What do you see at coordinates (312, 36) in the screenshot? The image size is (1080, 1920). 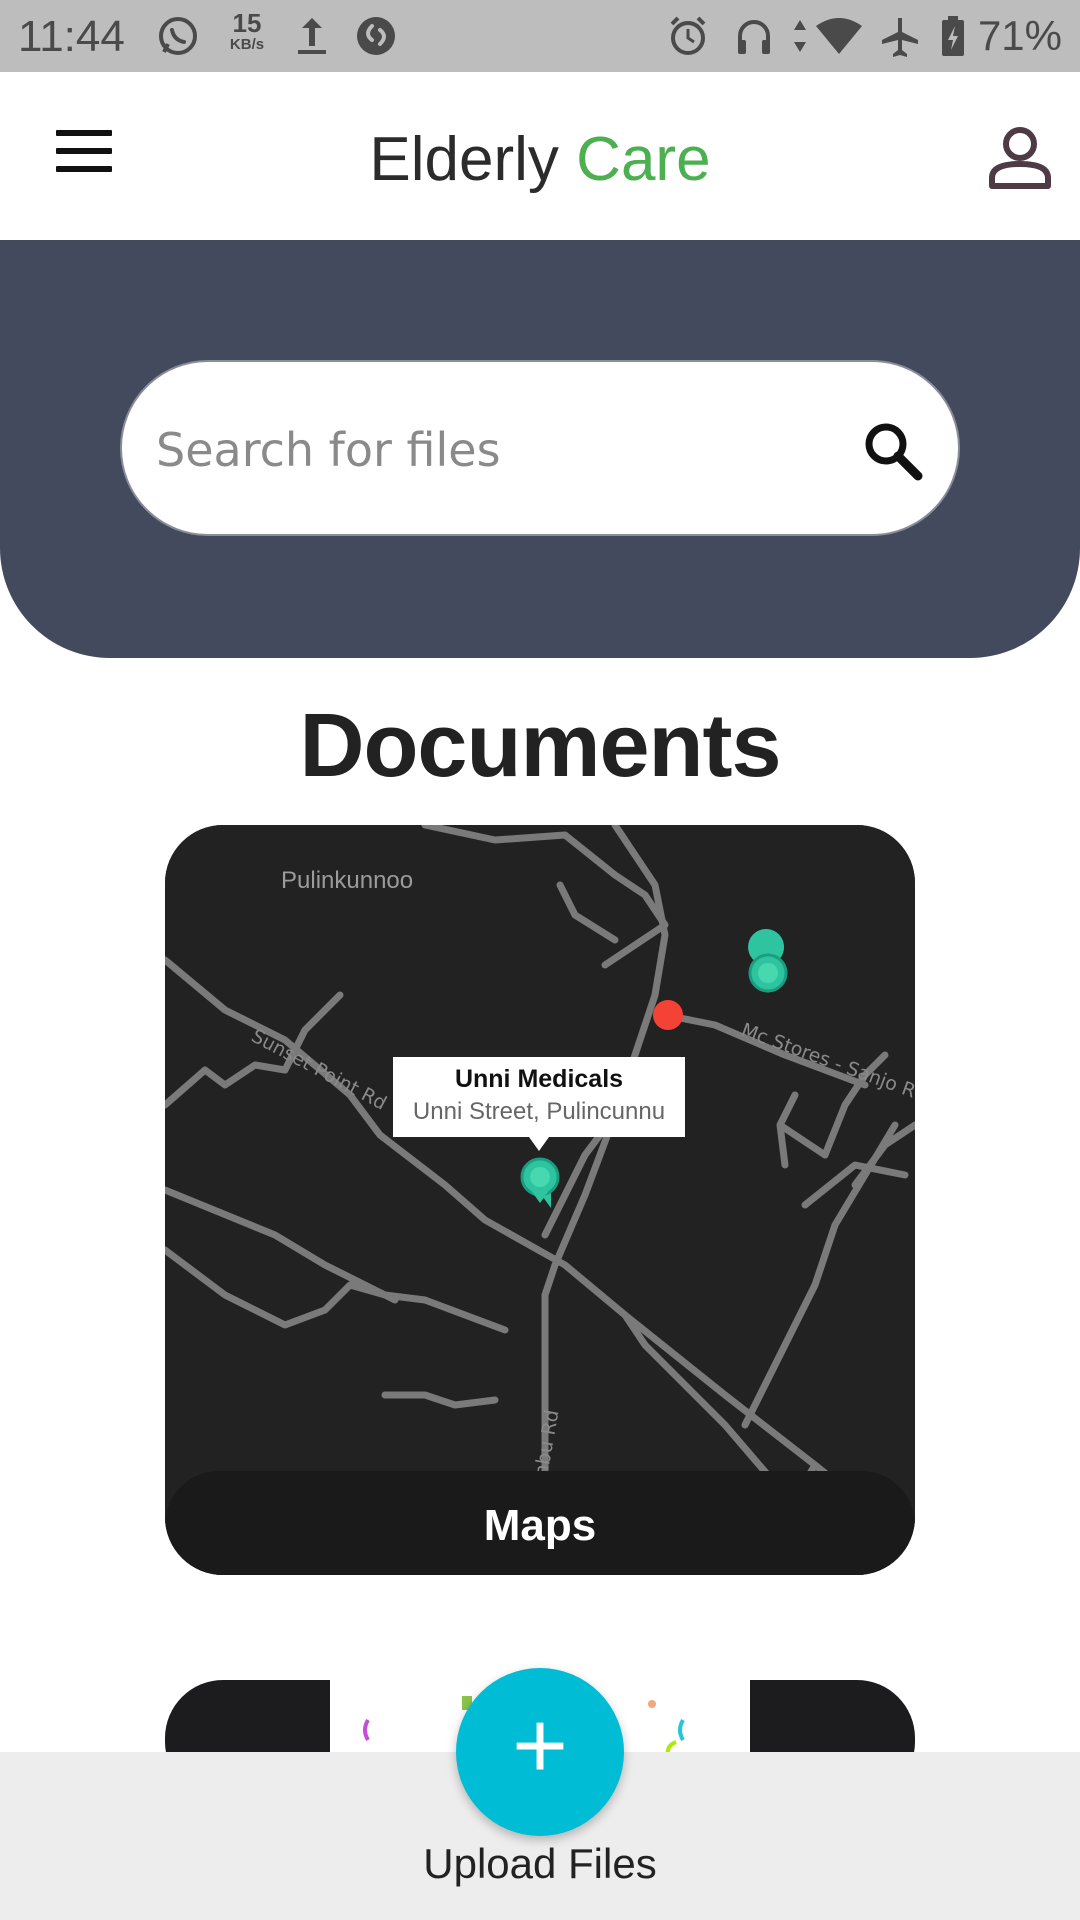 I see `upload-icon` at bounding box center [312, 36].